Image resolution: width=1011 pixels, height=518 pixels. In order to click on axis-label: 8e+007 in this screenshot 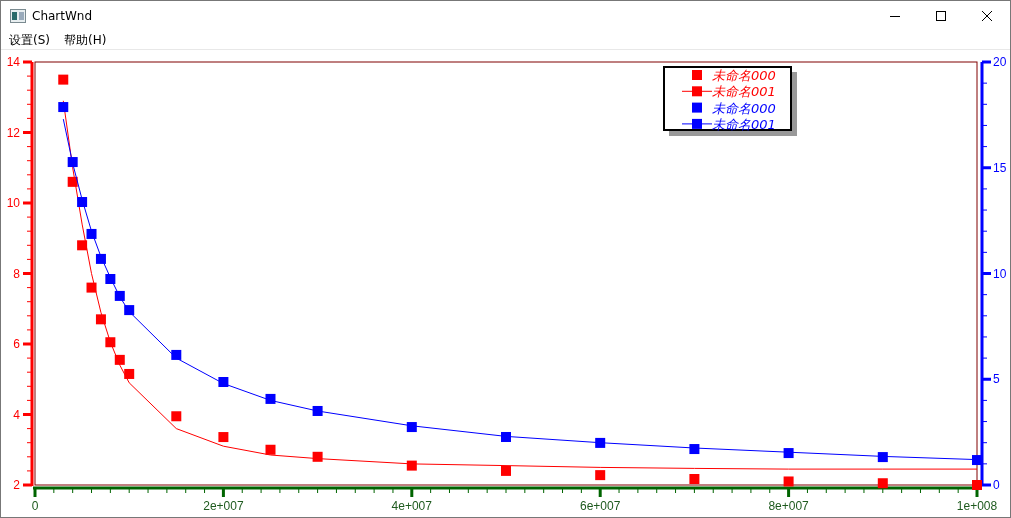, I will do `click(788, 506)`.